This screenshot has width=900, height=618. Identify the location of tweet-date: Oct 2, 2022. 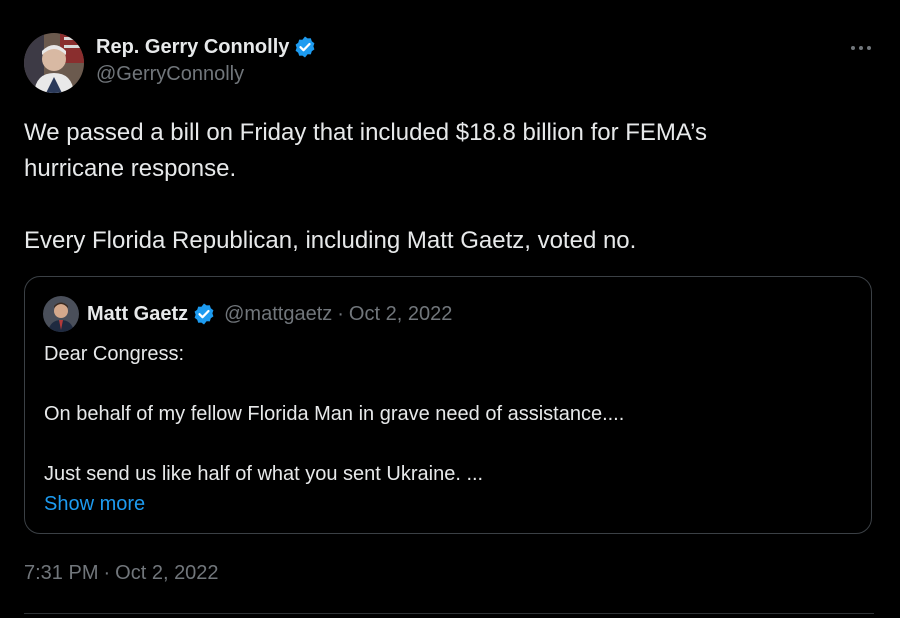
(166, 573).